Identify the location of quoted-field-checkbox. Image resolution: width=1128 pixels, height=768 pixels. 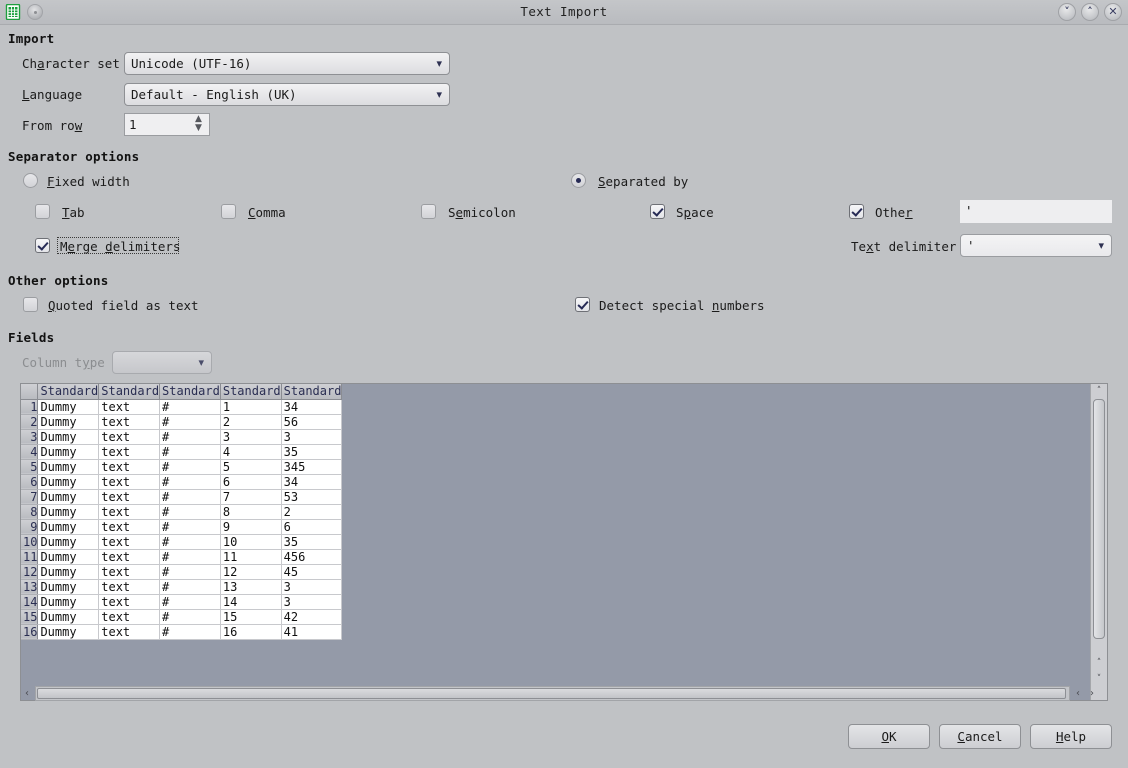
(30, 304).